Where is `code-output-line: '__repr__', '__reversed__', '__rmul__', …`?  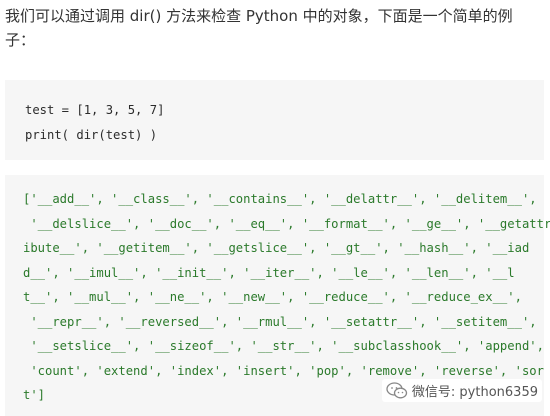 code-output-line: '__repr__', '__reversed__', '__rmul__', … is located at coordinates (280, 321).